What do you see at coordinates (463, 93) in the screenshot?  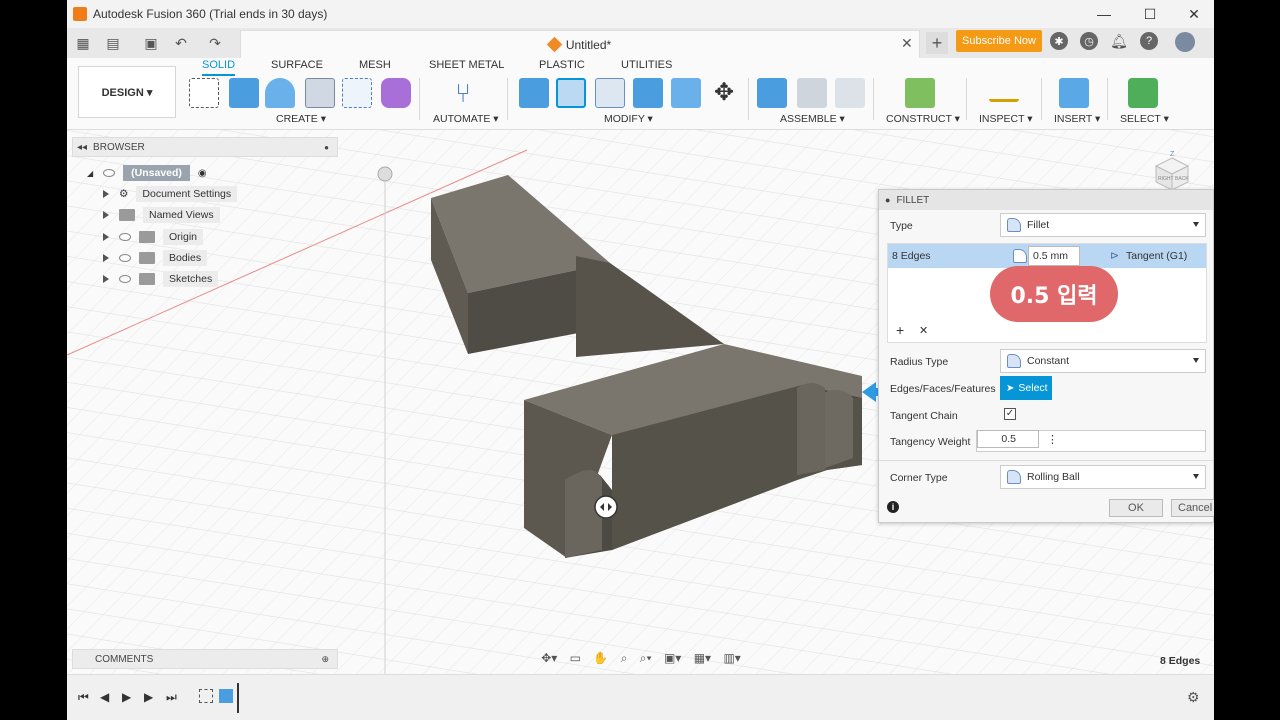 I see `automate-icon: ⑂` at bounding box center [463, 93].